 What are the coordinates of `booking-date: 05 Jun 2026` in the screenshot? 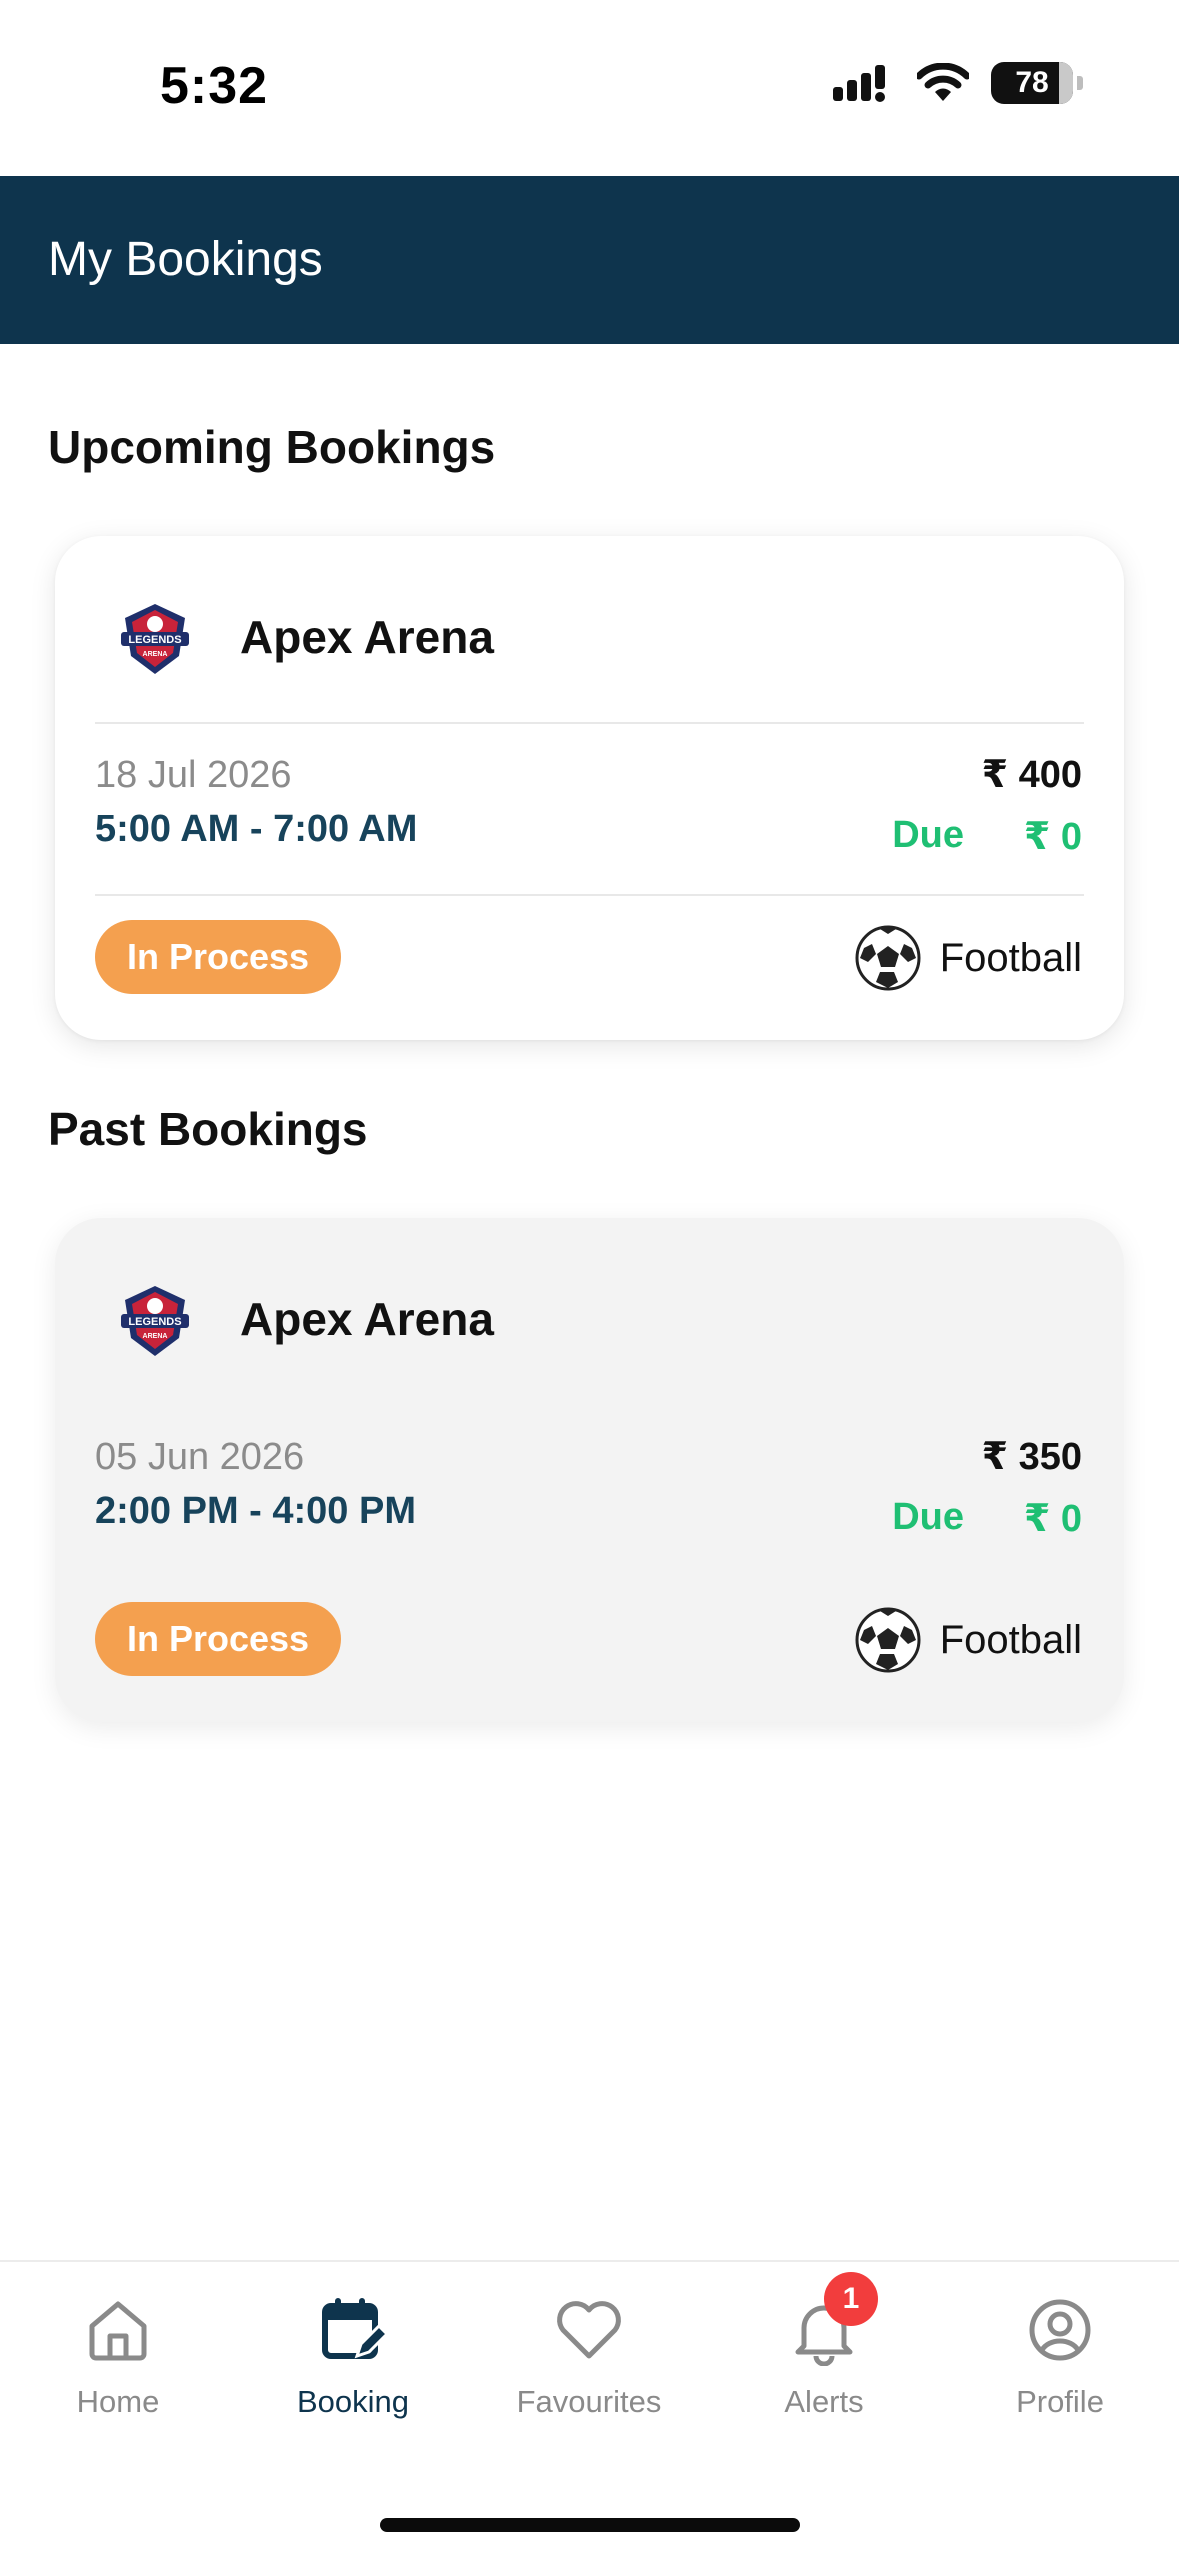 It's located at (200, 1457).